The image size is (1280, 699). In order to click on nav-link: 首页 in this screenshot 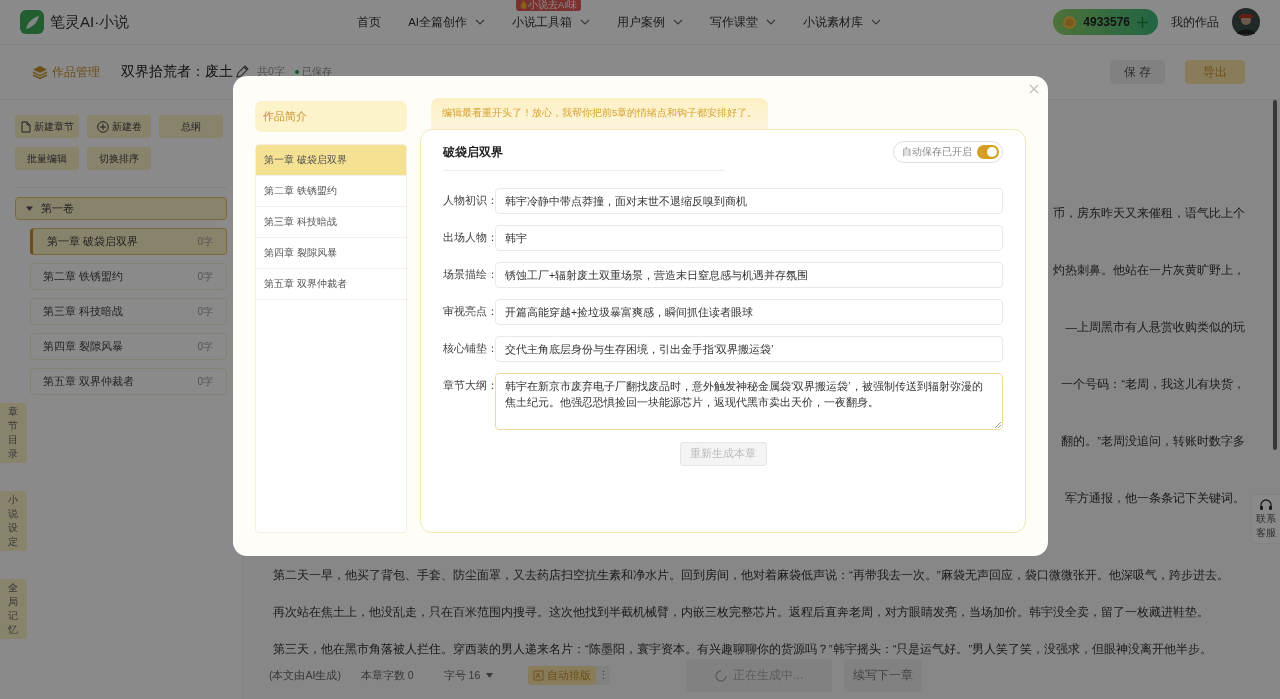, I will do `click(369, 22)`.